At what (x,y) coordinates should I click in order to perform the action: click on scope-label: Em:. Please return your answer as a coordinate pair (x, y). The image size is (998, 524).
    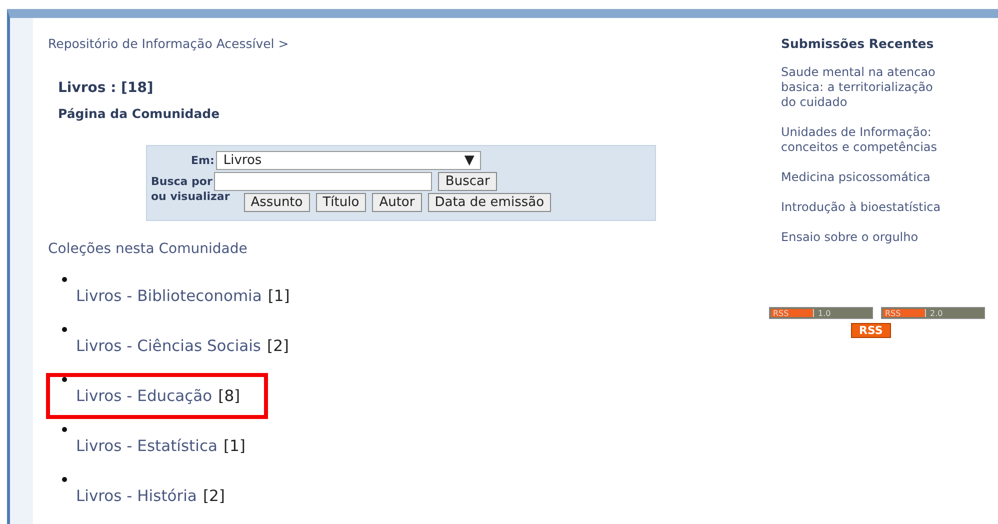
    Looking at the image, I should click on (202, 160).